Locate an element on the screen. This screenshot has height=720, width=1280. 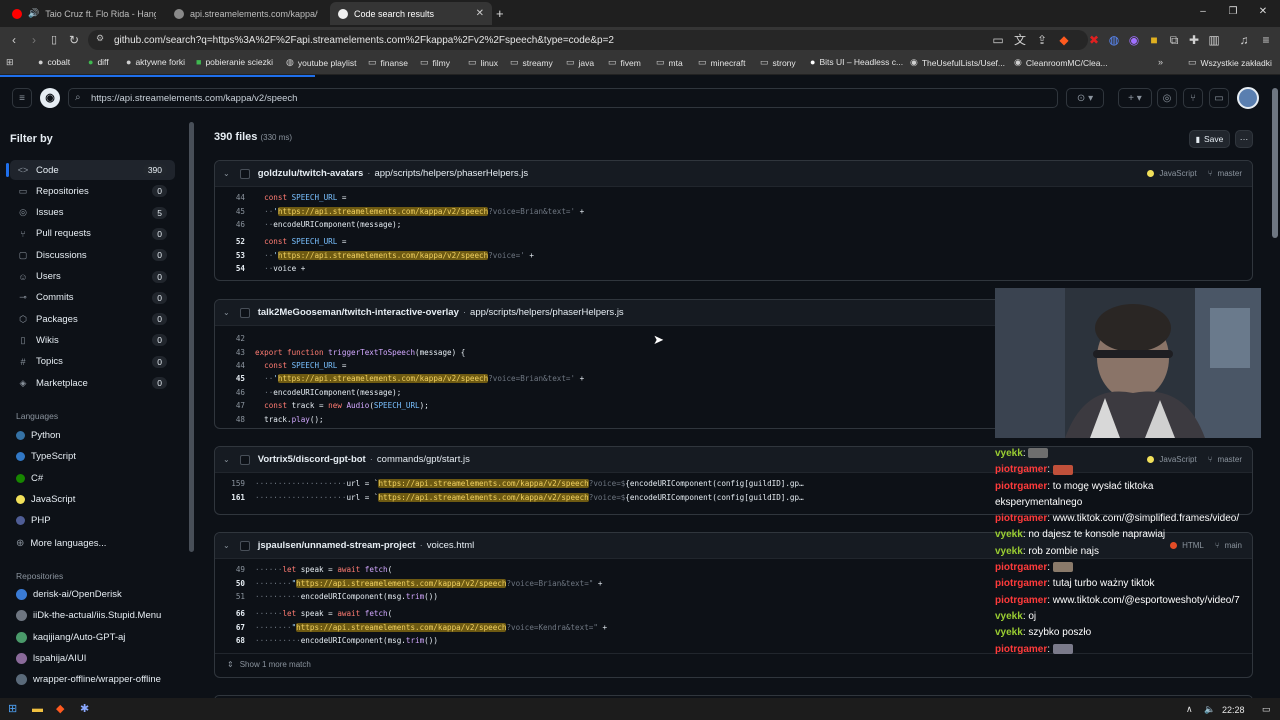
bookmark-folder: ▭ fivem is located at coordinates (624, 62).